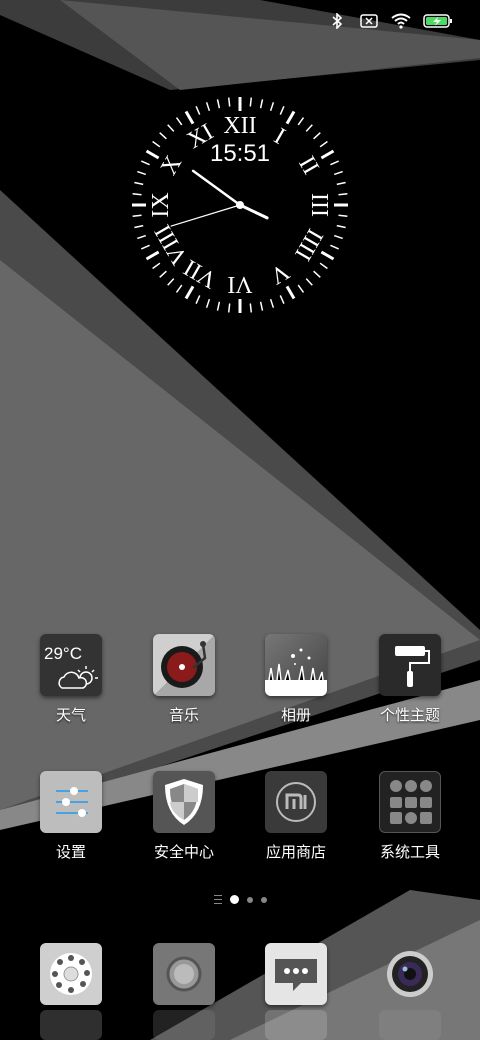 Image resolution: width=480 pixels, height=1040 pixels. Describe the element at coordinates (438, 21) in the screenshot. I see `battery-charging-icon` at that location.